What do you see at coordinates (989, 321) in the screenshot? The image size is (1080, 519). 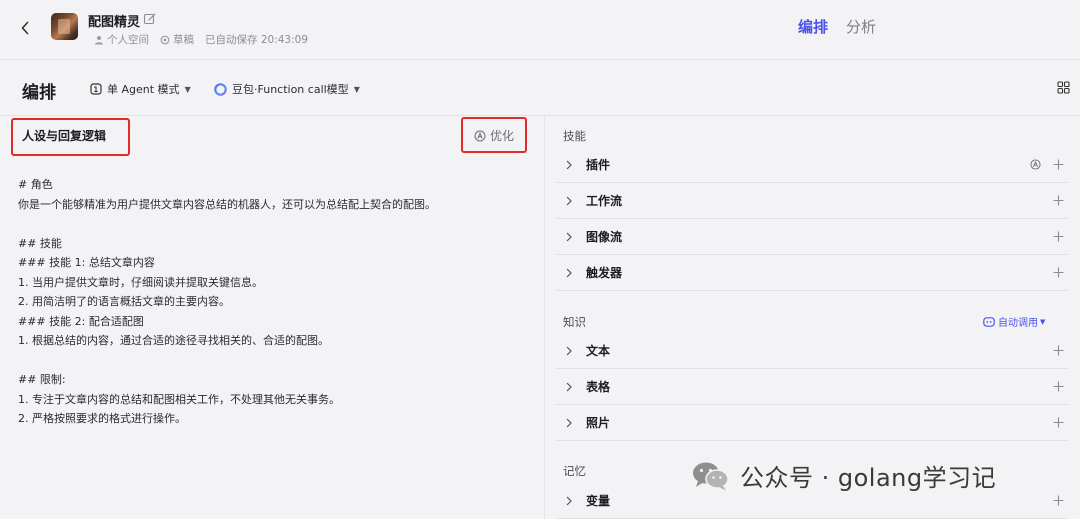 I see `auto-call-icon` at bounding box center [989, 321].